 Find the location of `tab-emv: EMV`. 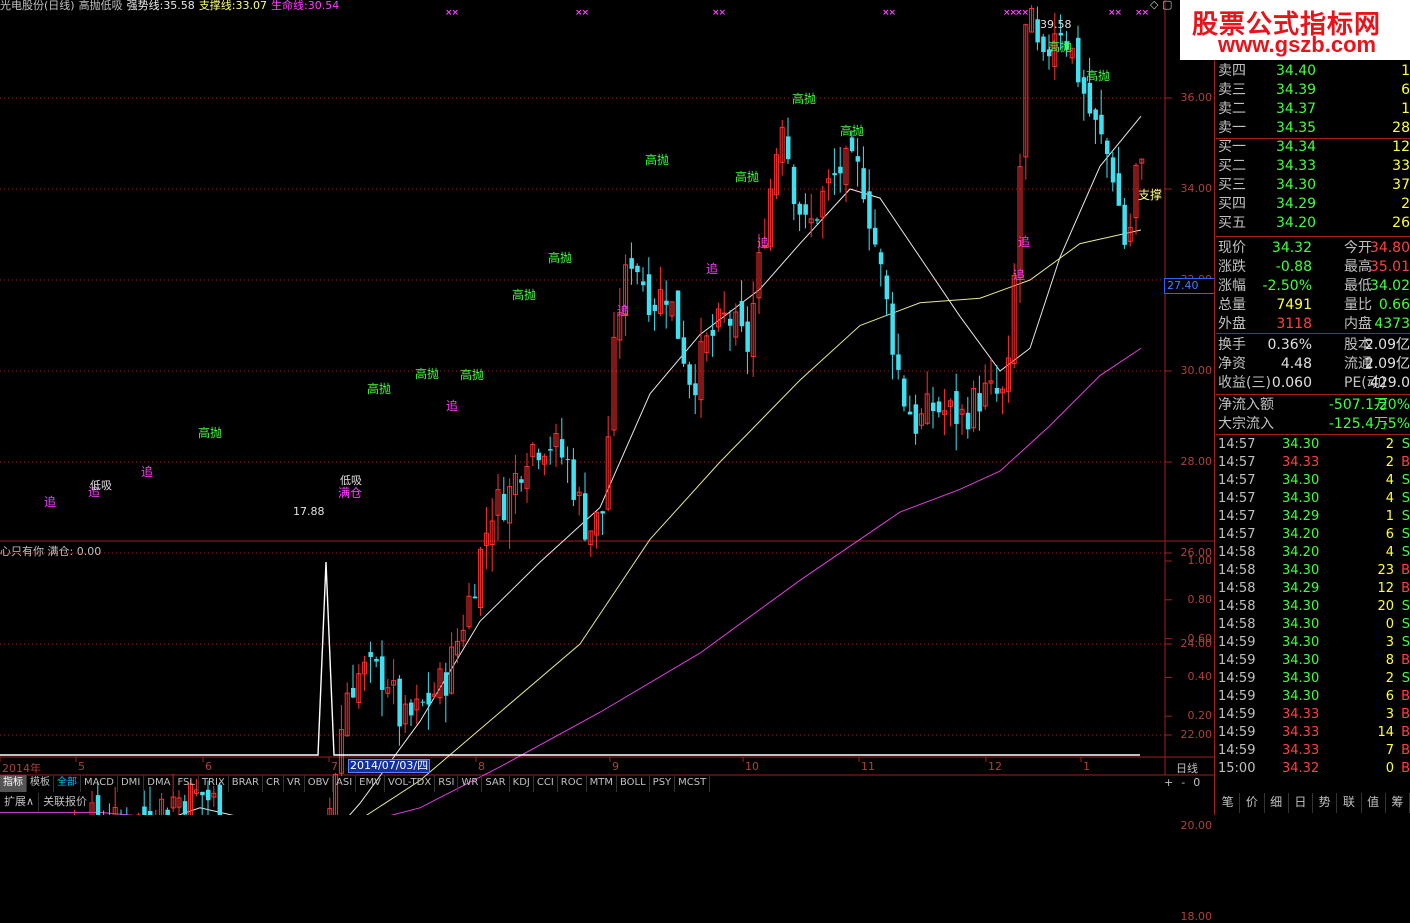

tab-emv: EMV is located at coordinates (370, 783).